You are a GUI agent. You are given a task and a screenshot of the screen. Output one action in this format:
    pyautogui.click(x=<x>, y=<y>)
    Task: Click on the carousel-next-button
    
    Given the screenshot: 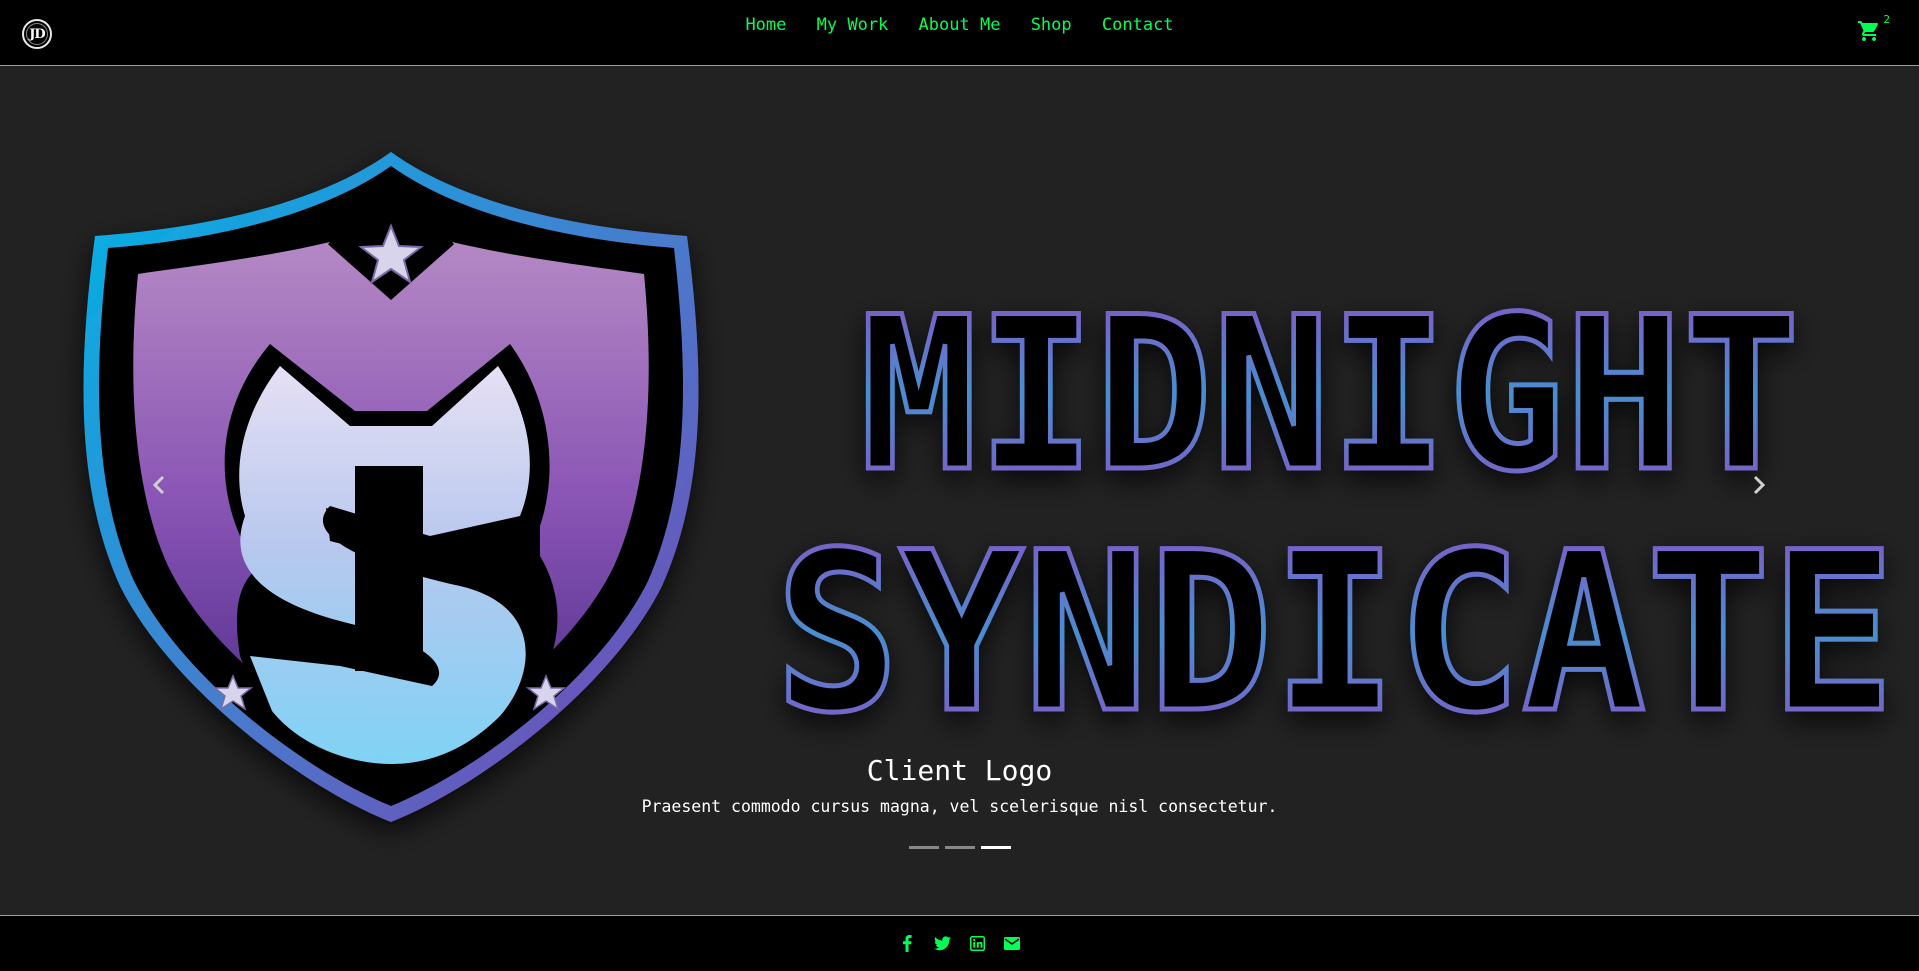 What is the action you would take?
    pyautogui.click(x=1759, y=485)
    